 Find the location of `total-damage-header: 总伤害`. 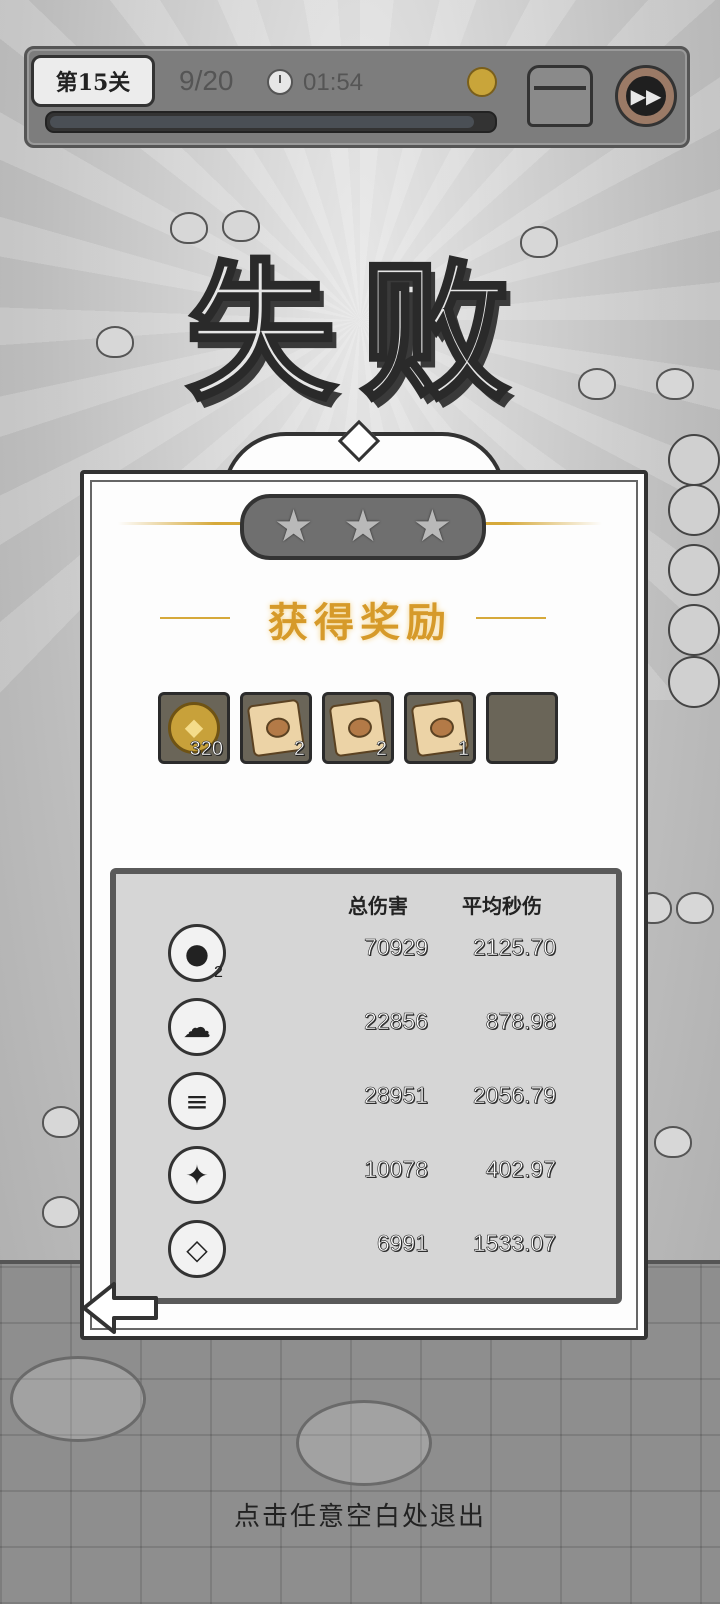

total-damage-header: 总伤害 is located at coordinates (378, 906).